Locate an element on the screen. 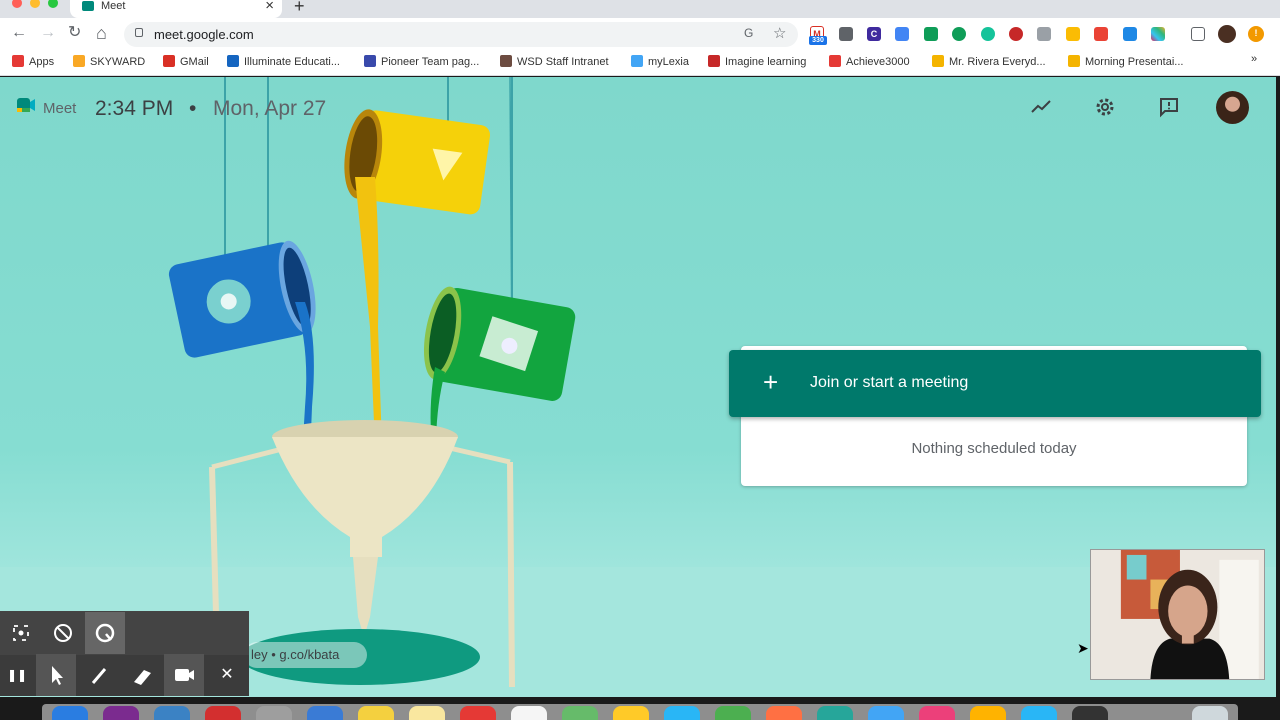  bookmark-label: Apps is located at coordinates (42, 62).